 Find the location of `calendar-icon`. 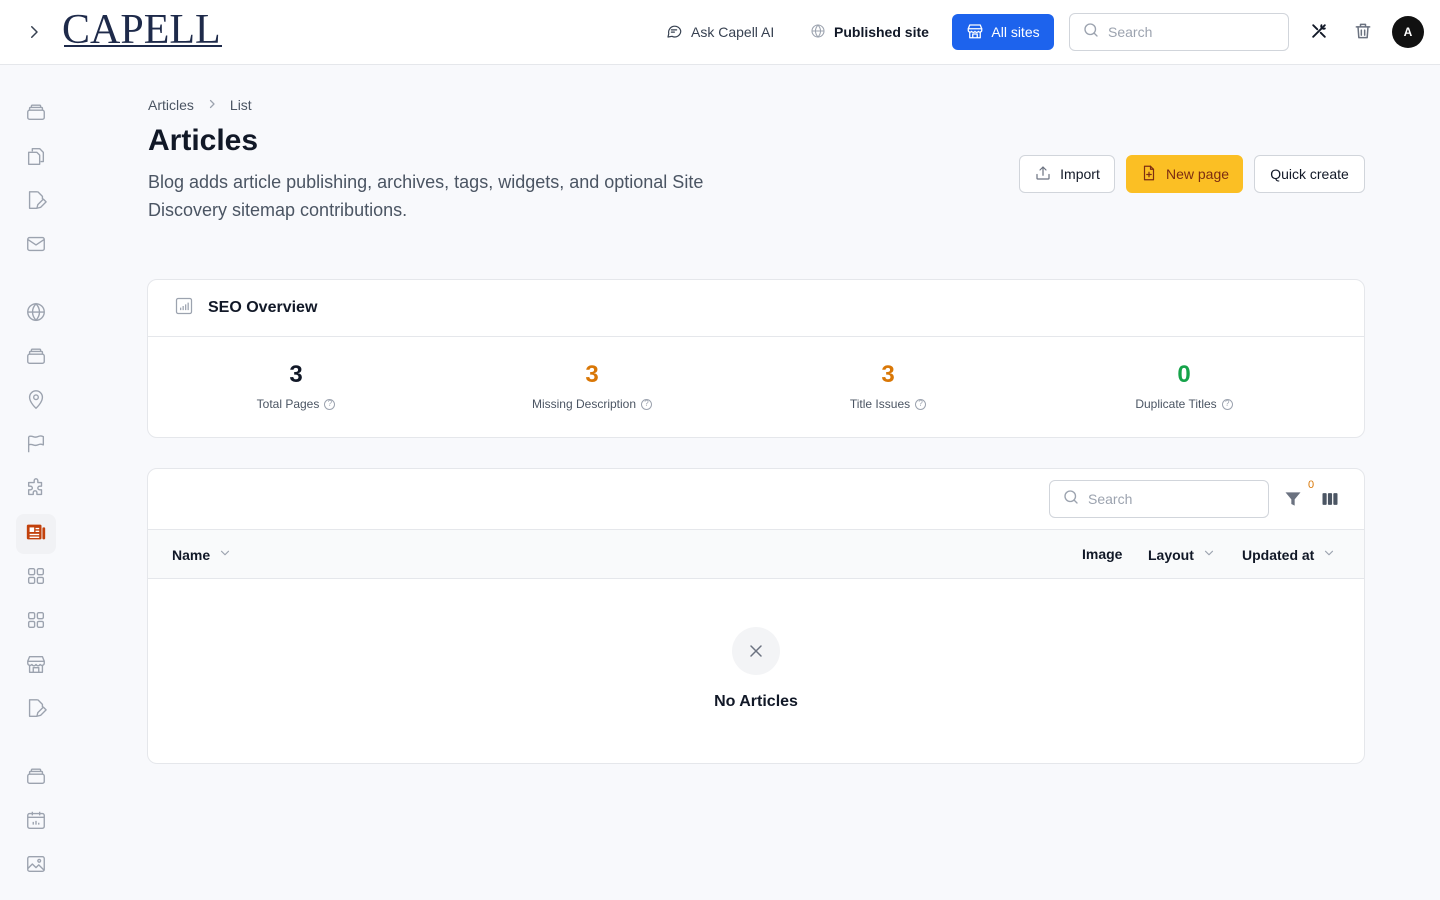

calendar-icon is located at coordinates (36, 822).